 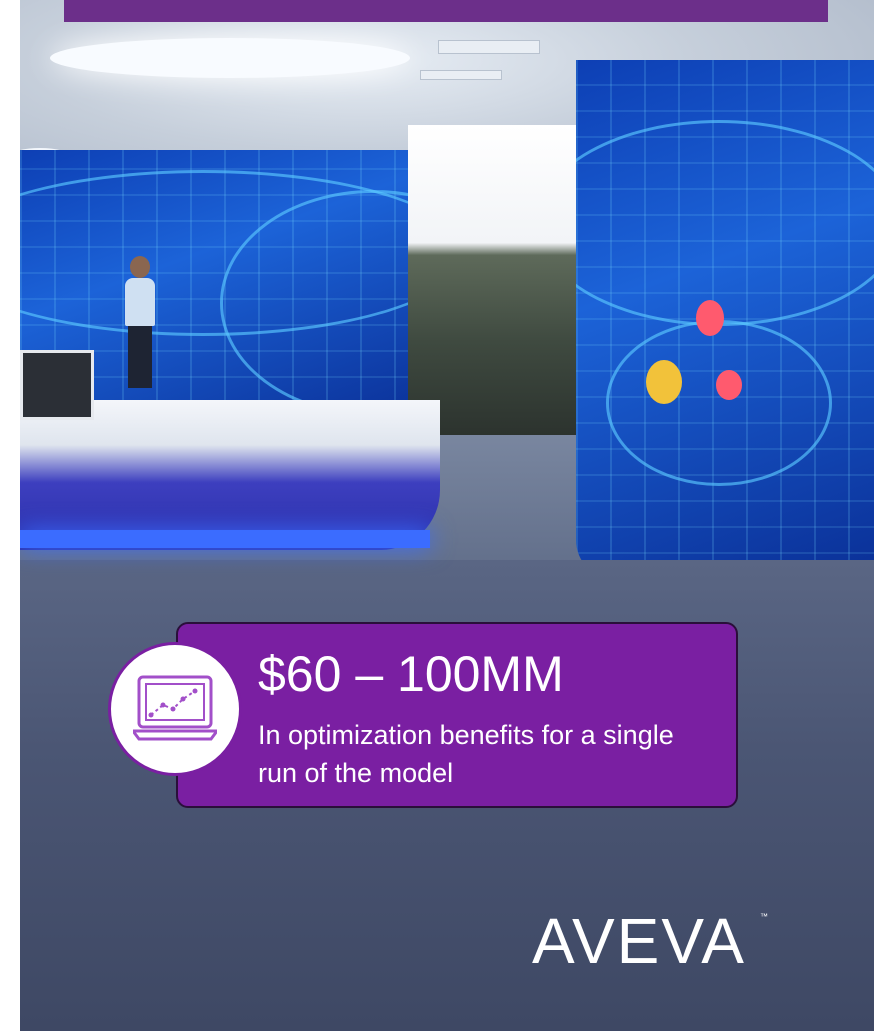 I want to click on ceiling-light, so click(x=230, y=58).